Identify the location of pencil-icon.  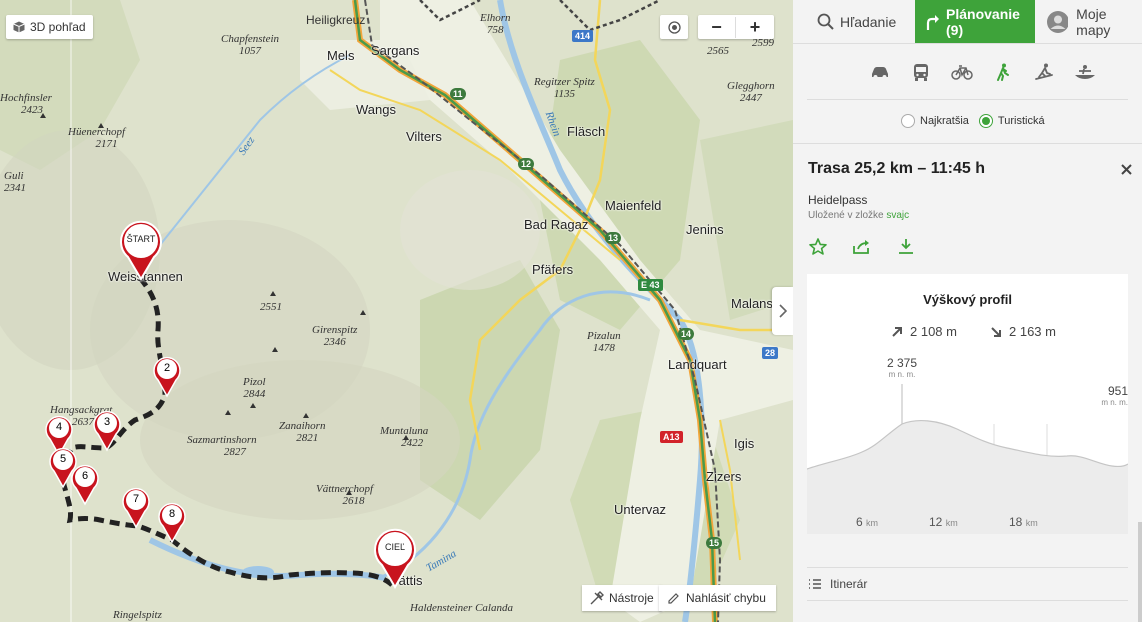
(673, 598).